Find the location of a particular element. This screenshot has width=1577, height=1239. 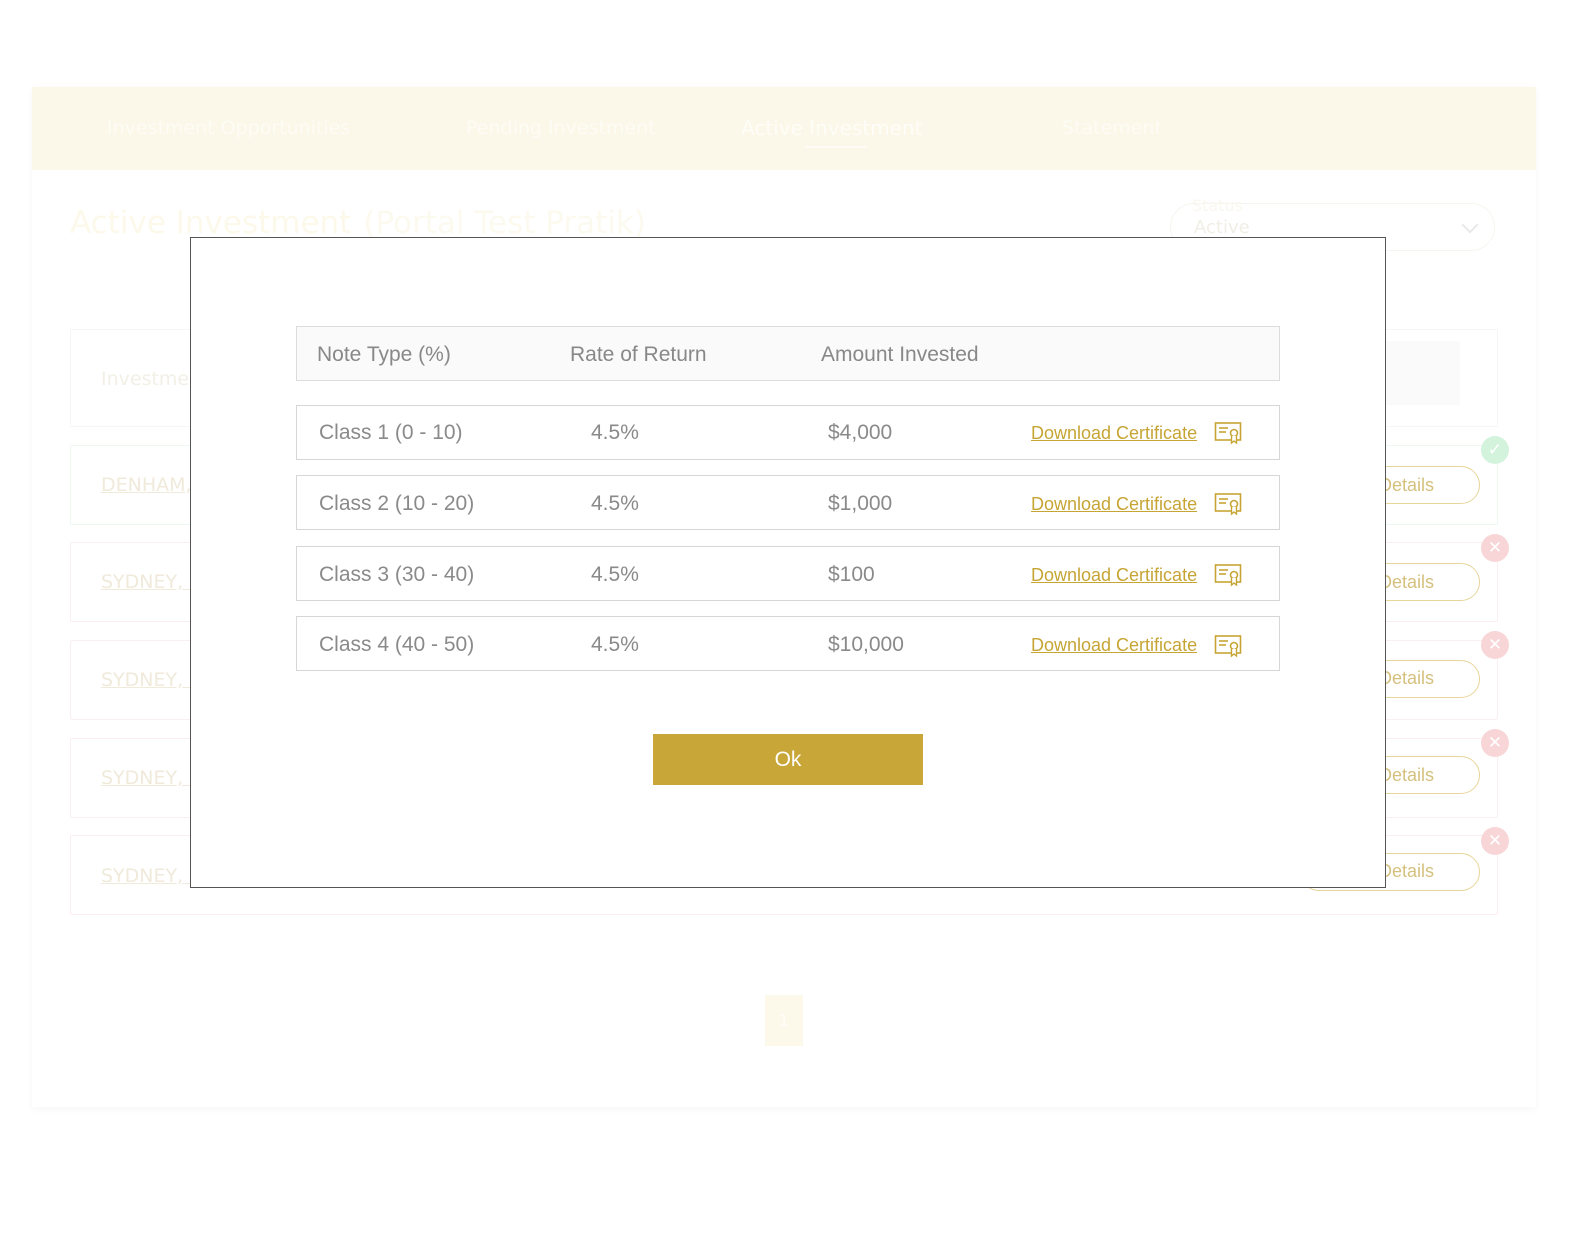

active-tab-underline is located at coordinates (836, 147).